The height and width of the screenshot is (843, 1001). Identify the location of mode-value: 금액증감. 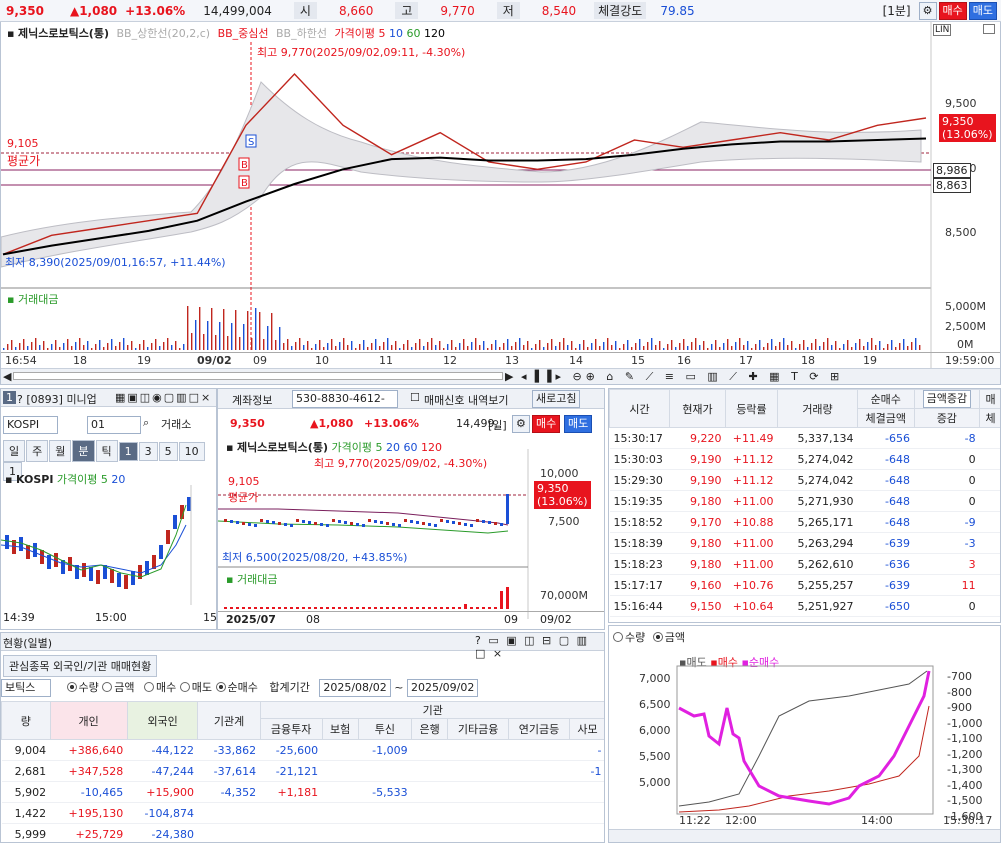
(947, 399).